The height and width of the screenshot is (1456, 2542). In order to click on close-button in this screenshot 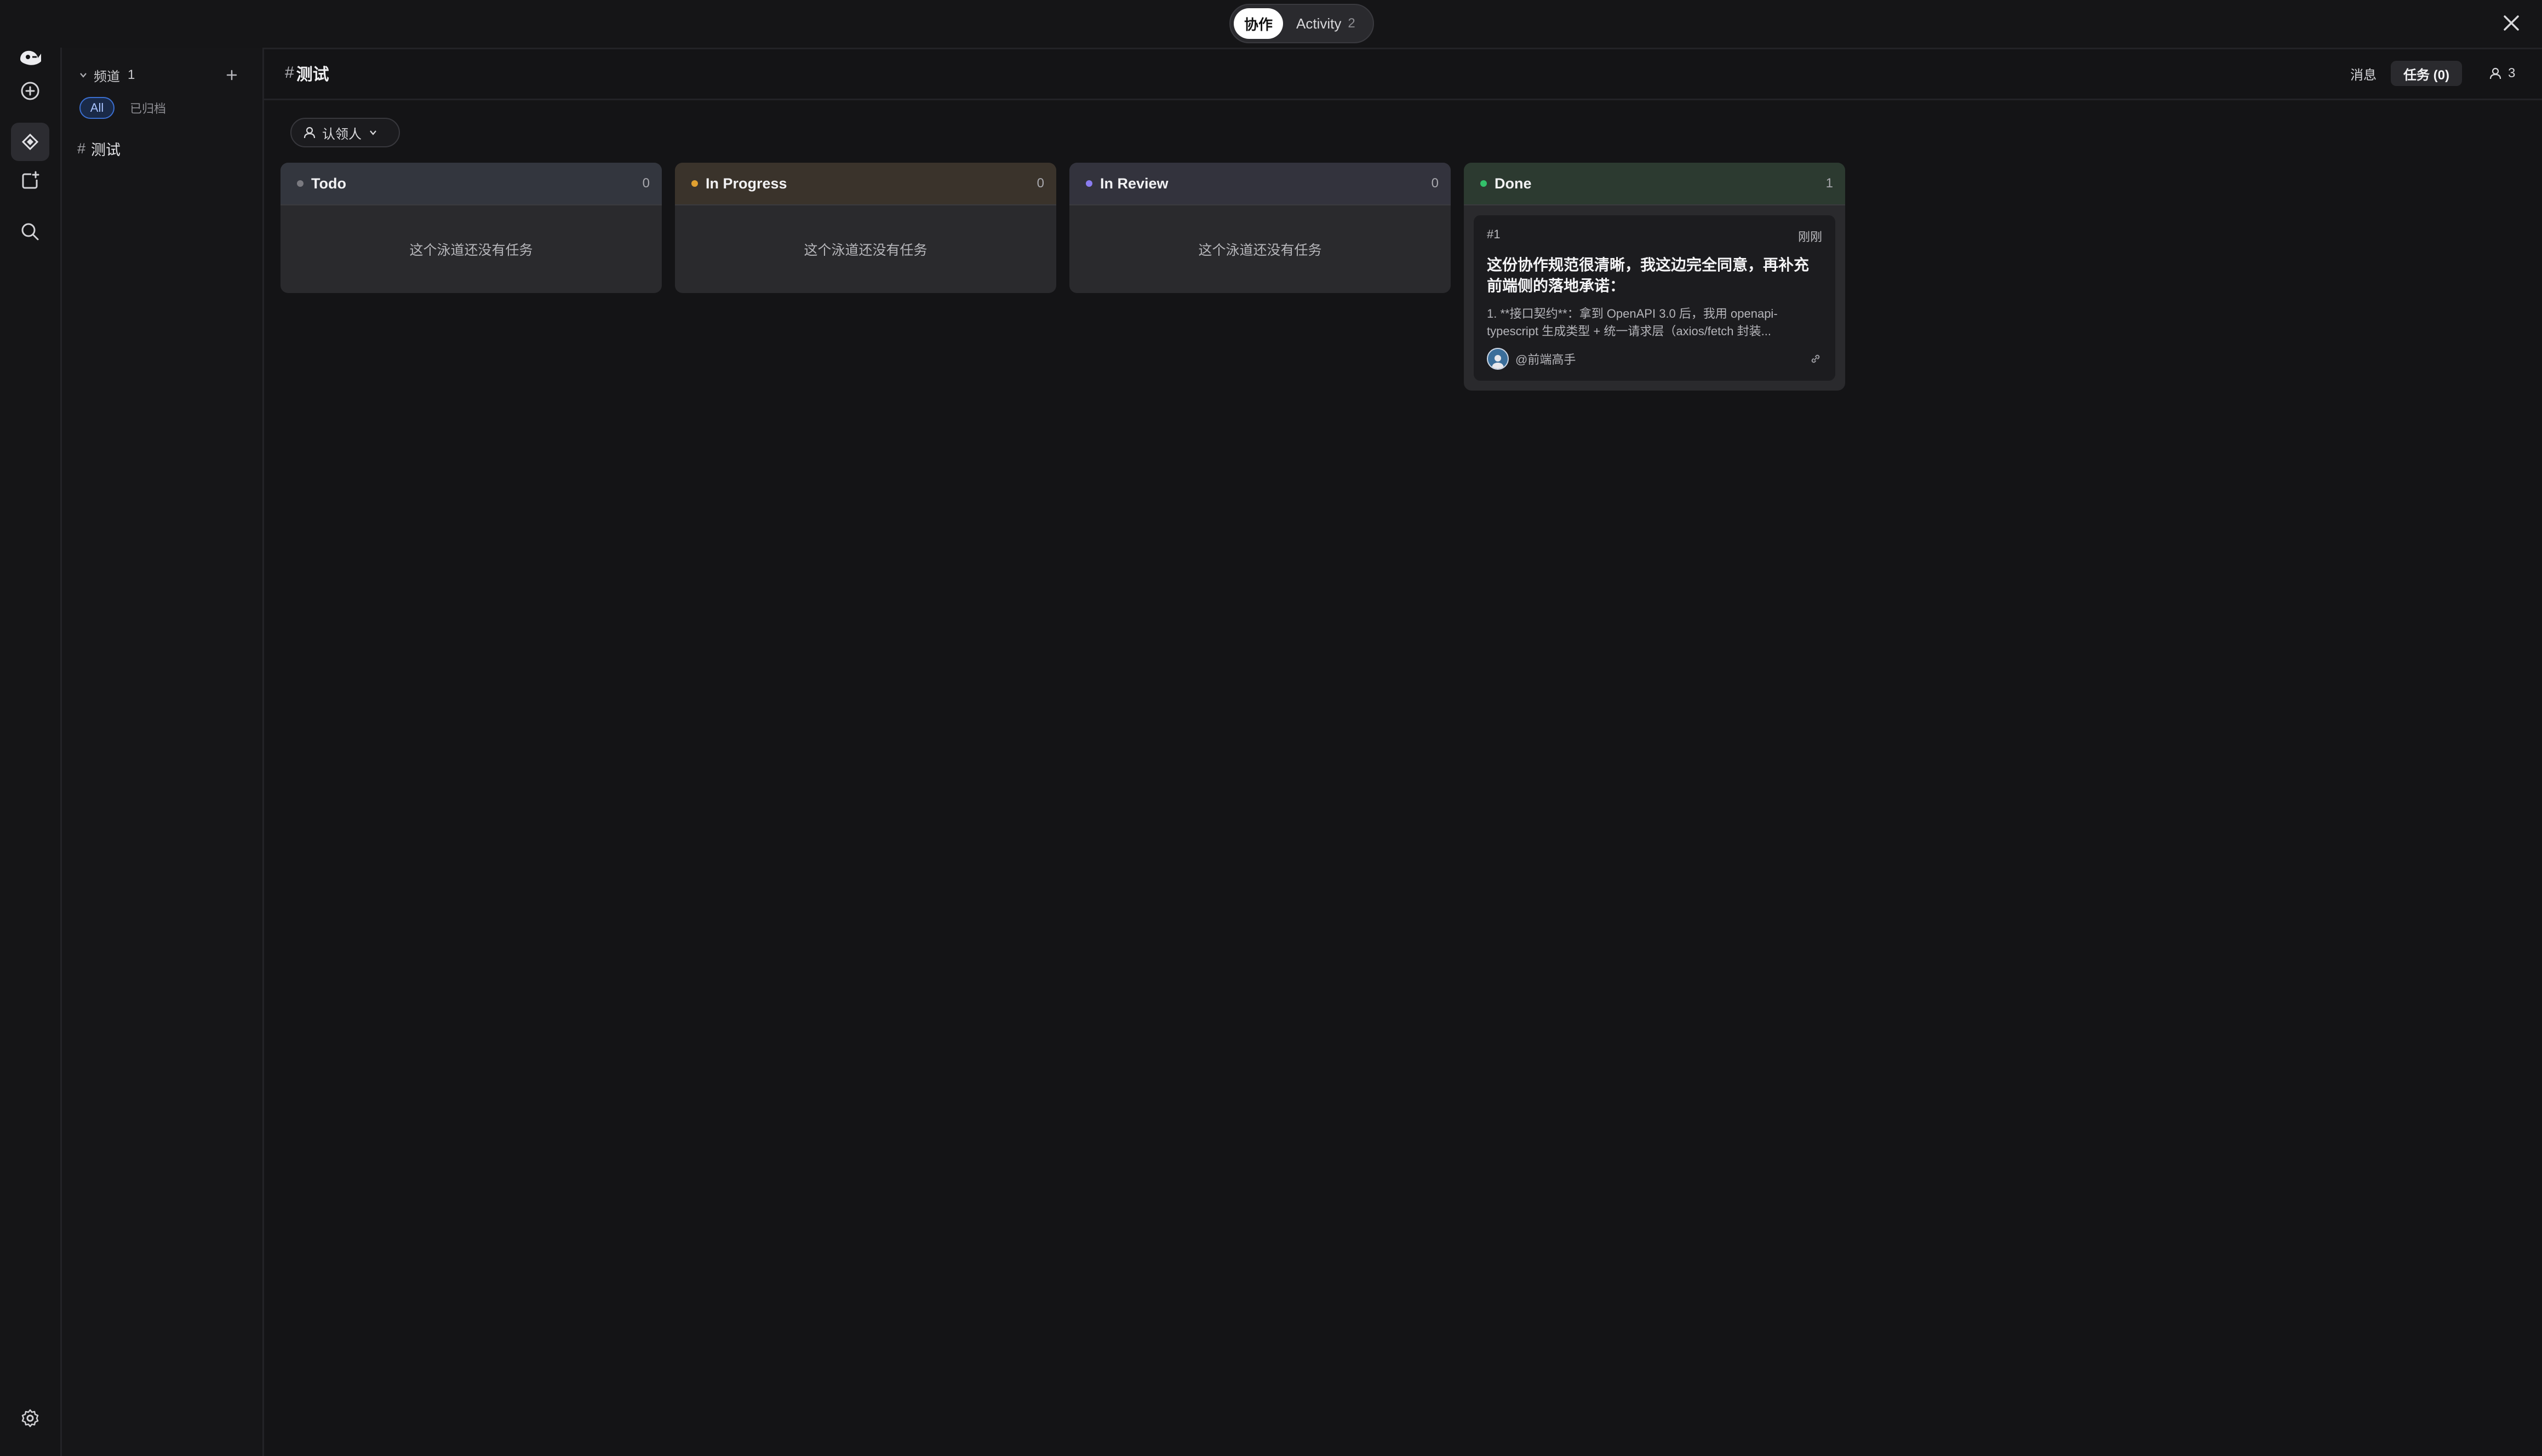, I will do `click(2511, 23)`.